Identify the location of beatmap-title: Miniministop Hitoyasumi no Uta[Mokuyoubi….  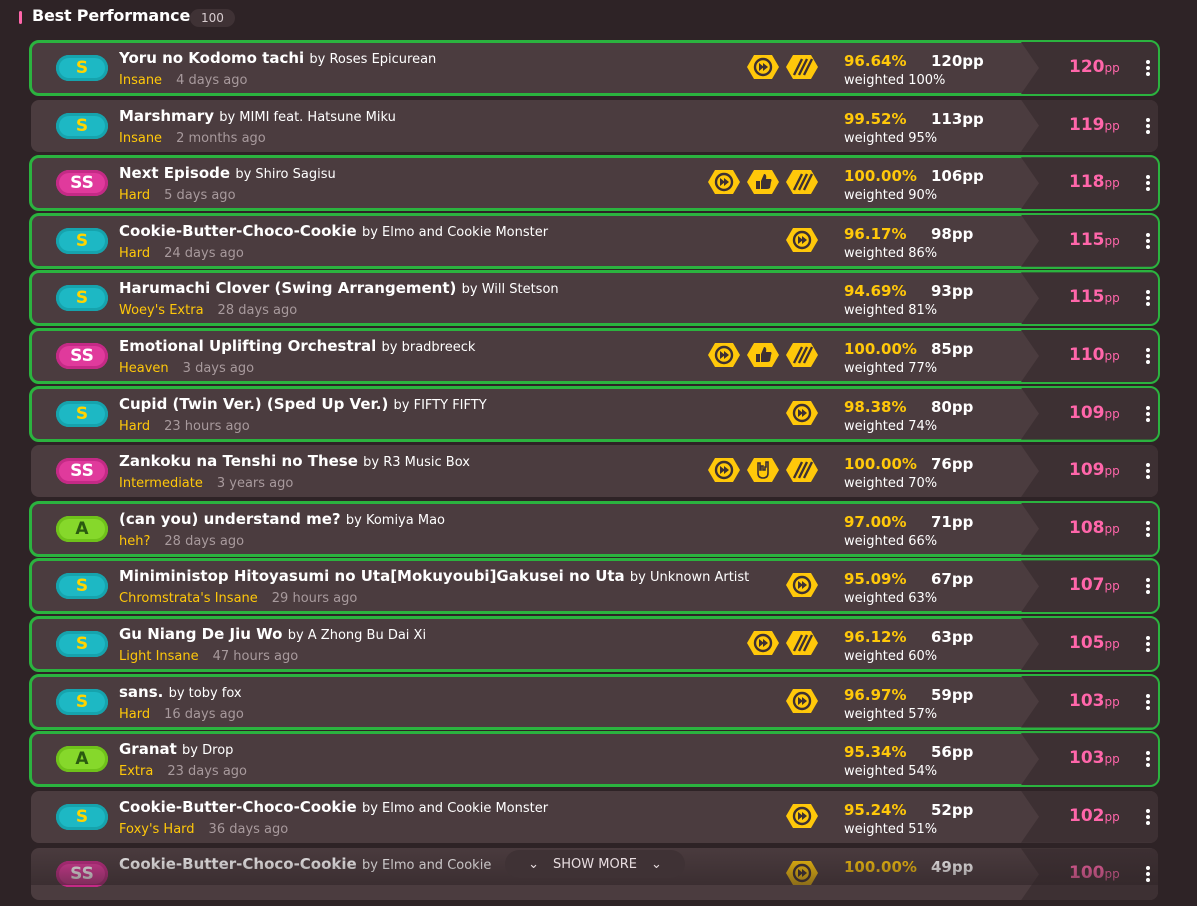
(434, 576).